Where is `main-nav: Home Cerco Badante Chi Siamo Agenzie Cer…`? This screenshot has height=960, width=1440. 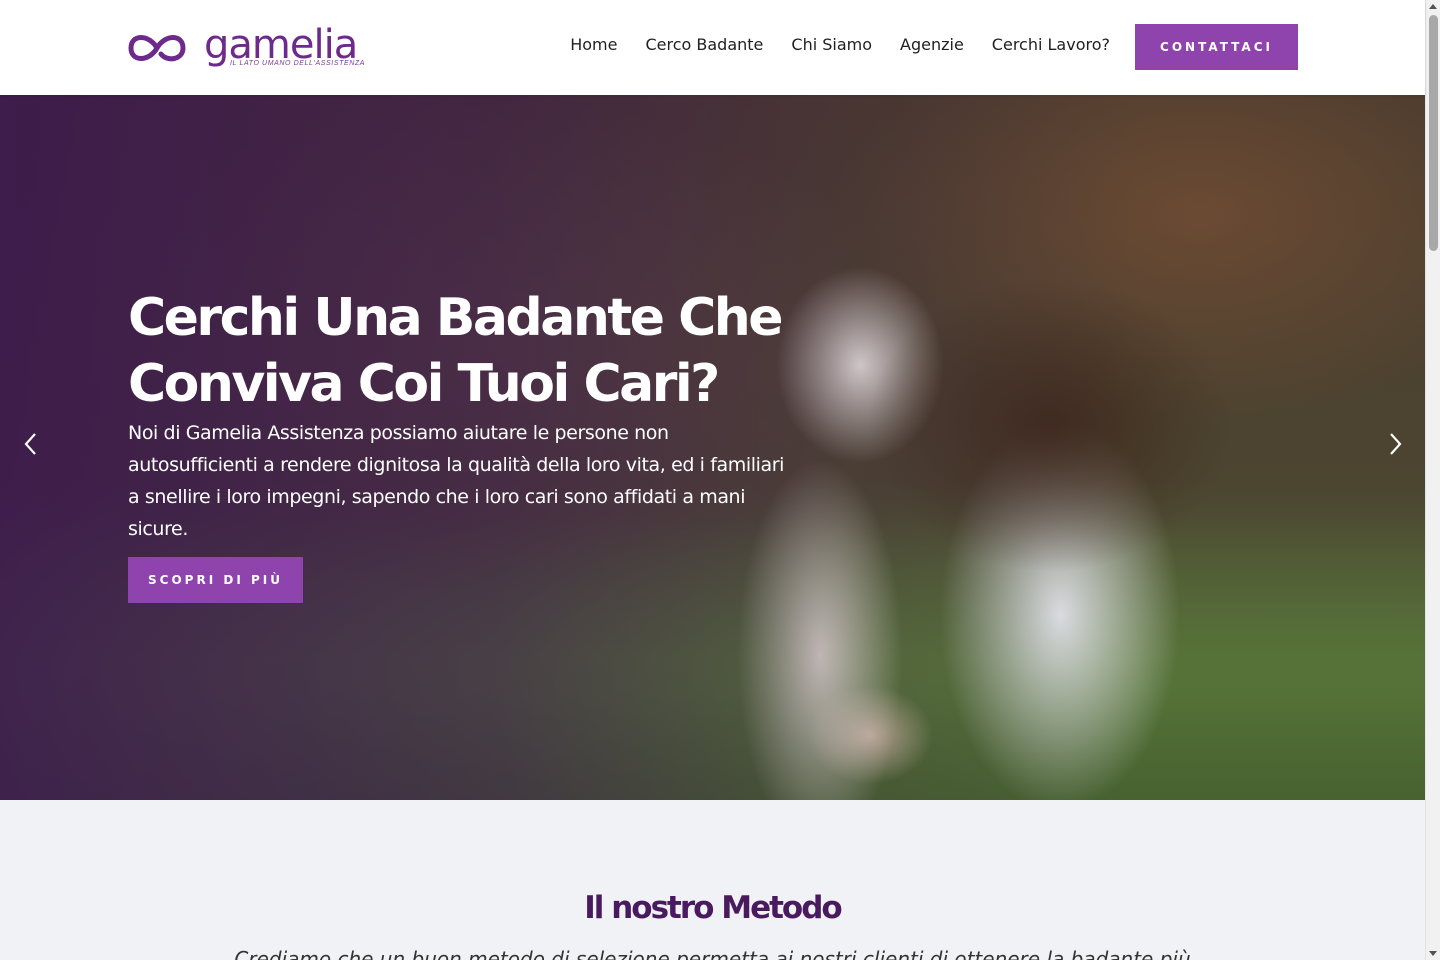
main-nav: Home Cerco Badante Chi Siamo Agenzie Cer… is located at coordinates (840, 44).